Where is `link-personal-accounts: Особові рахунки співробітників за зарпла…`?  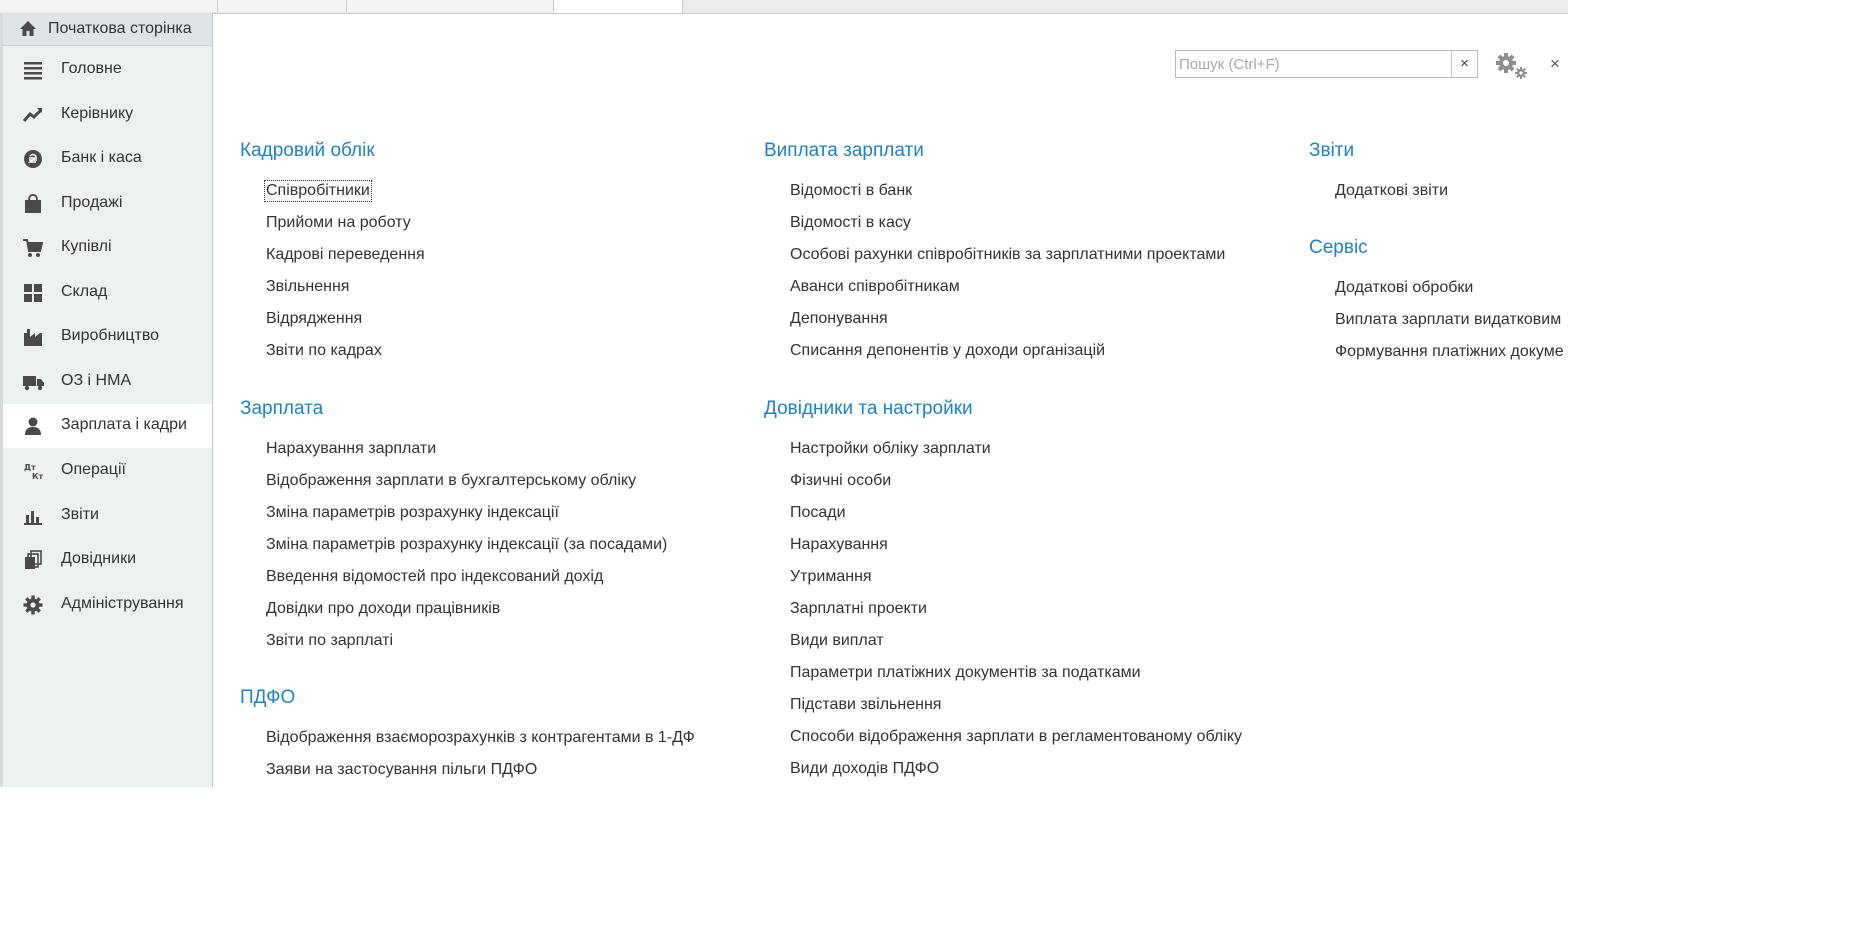 link-personal-accounts: Особові рахунки співробітників за зарпла… is located at coordinates (1007, 255).